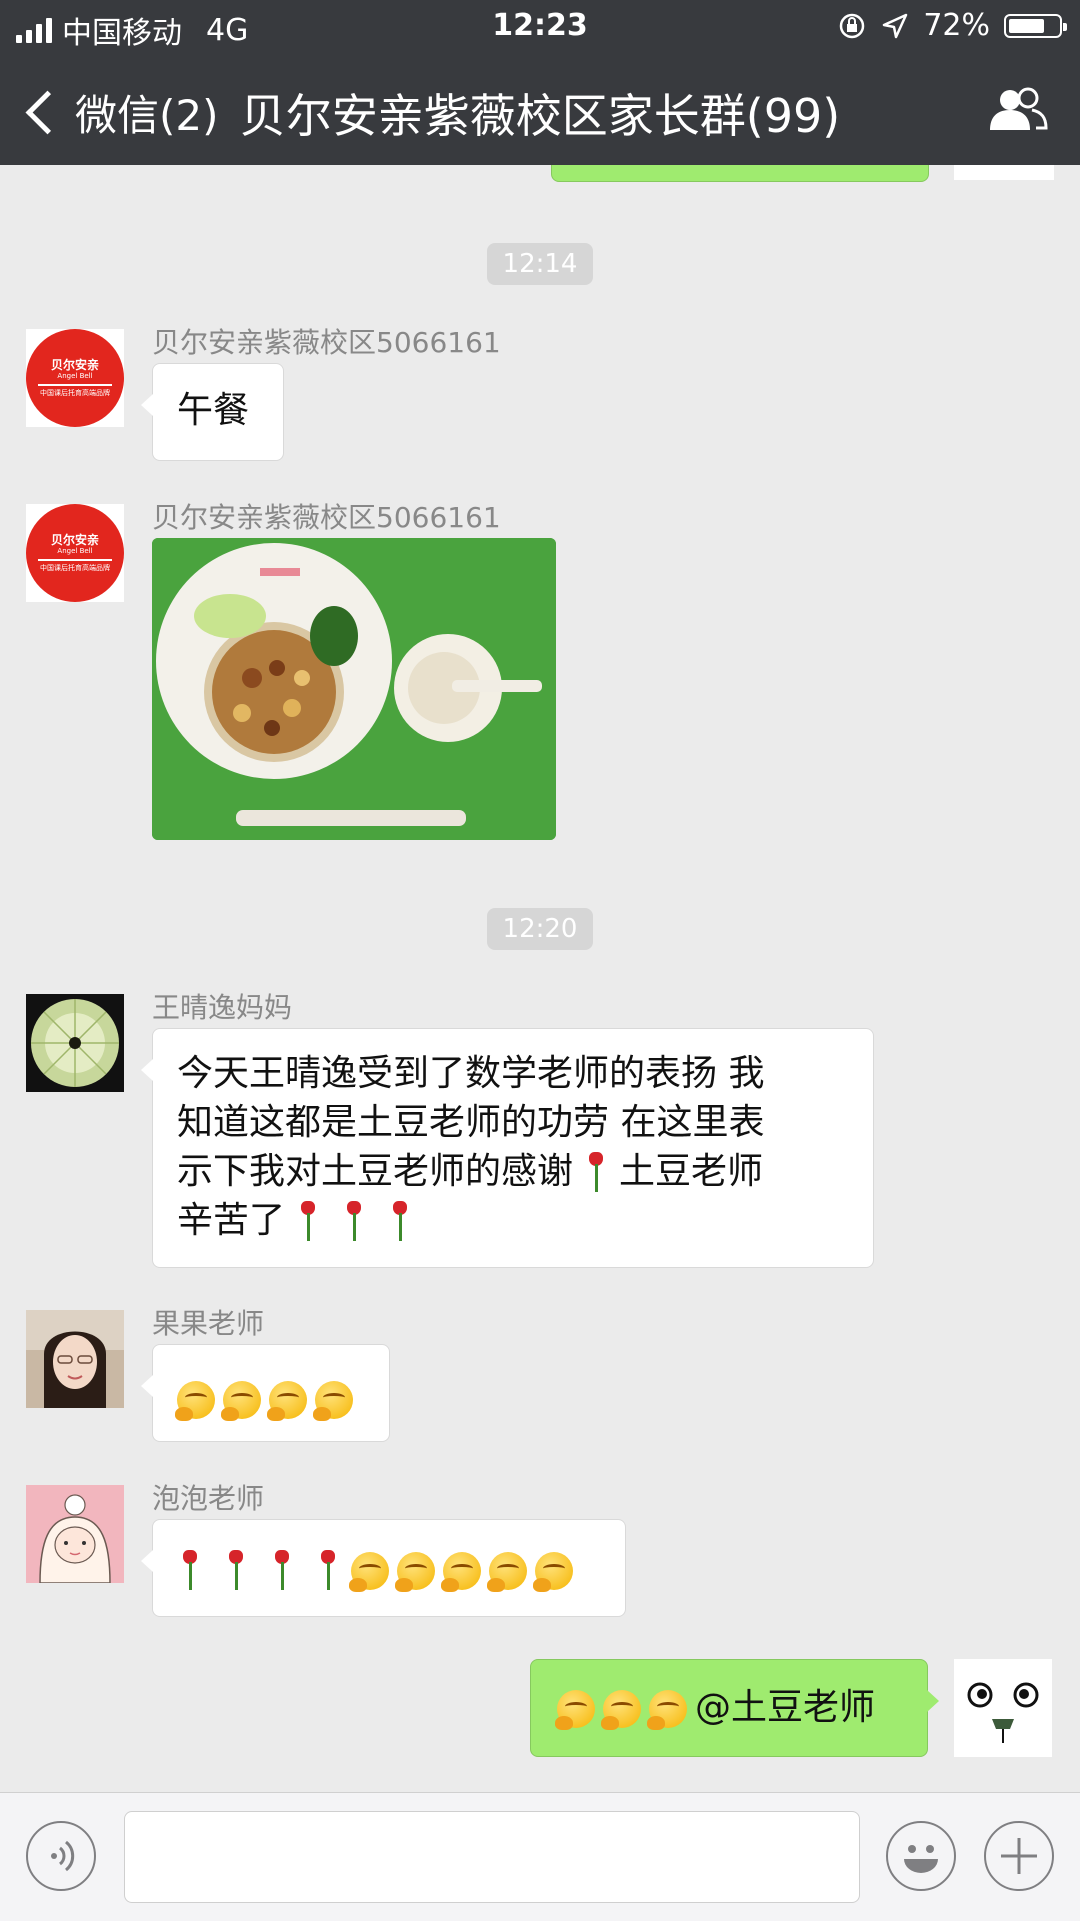  Describe the element at coordinates (1035, 25) in the screenshot. I see `battery-icon` at that location.